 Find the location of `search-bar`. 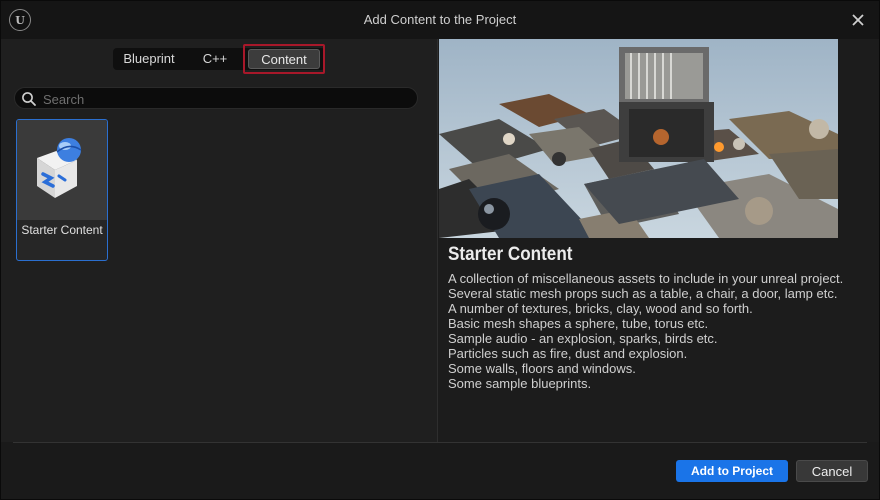

search-bar is located at coordinates (216, 98).